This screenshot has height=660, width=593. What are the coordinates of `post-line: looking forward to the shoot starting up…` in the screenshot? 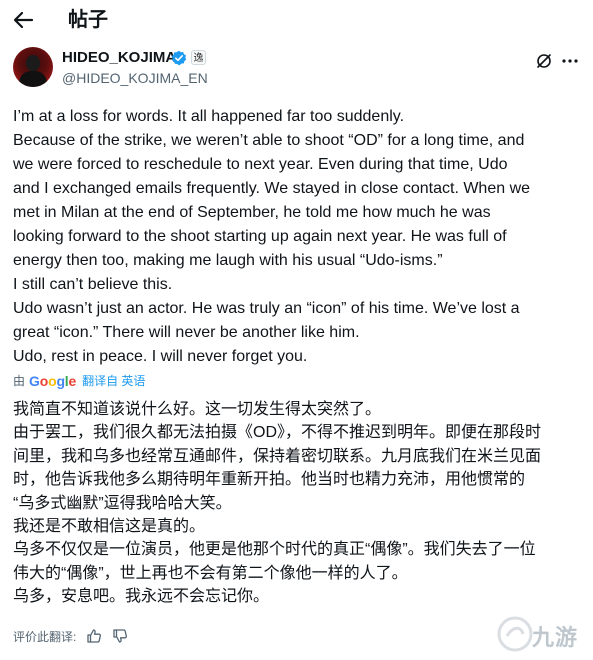 It's located at (260, 236).